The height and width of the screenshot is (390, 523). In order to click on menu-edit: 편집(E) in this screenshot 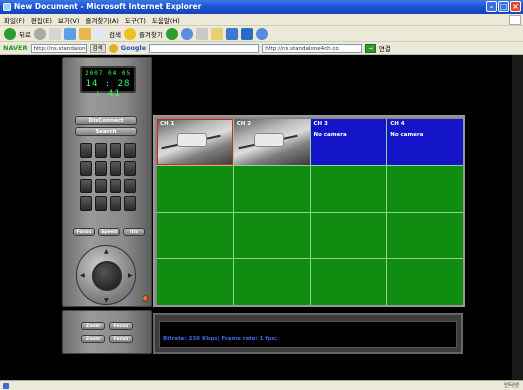, I will do `click(41, 20)`.